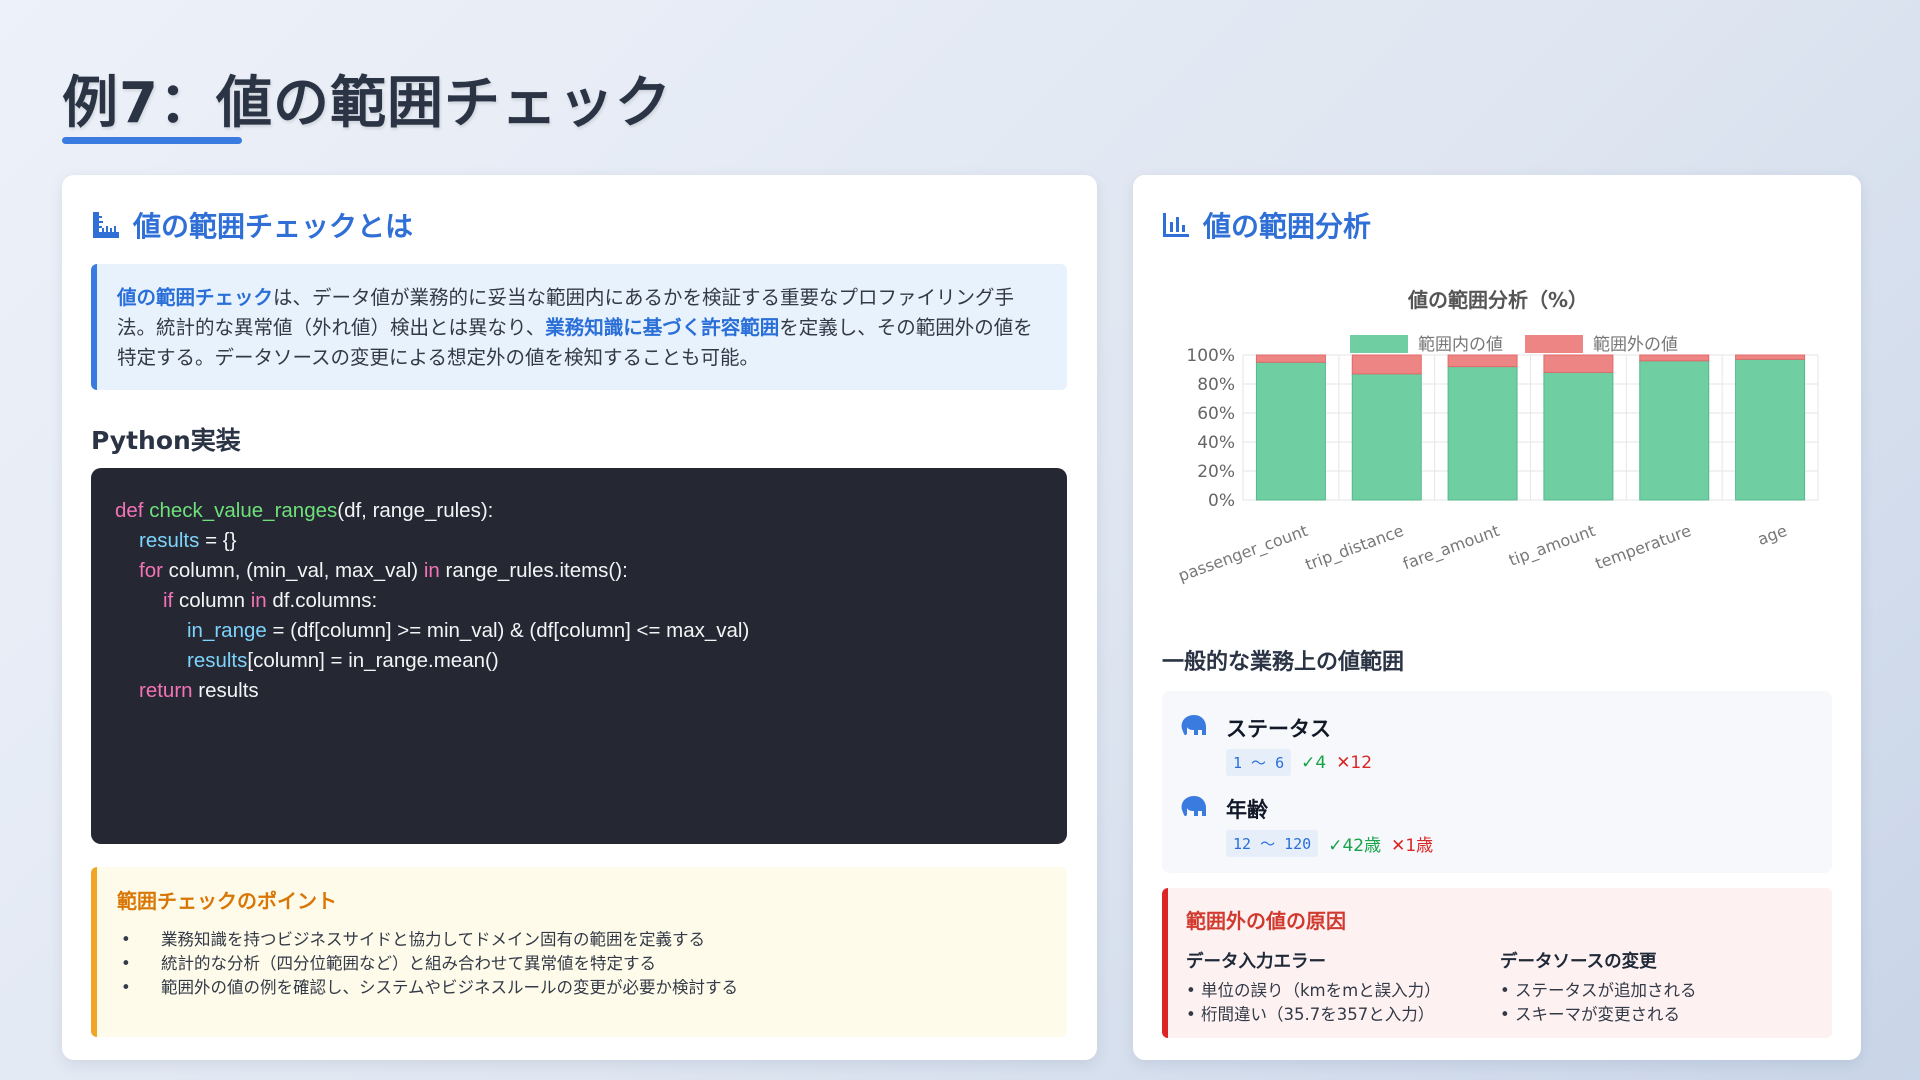 The image size is (1920, 1080). I want to click on code-token: column, (min_val, max_val), so click(293, 570).